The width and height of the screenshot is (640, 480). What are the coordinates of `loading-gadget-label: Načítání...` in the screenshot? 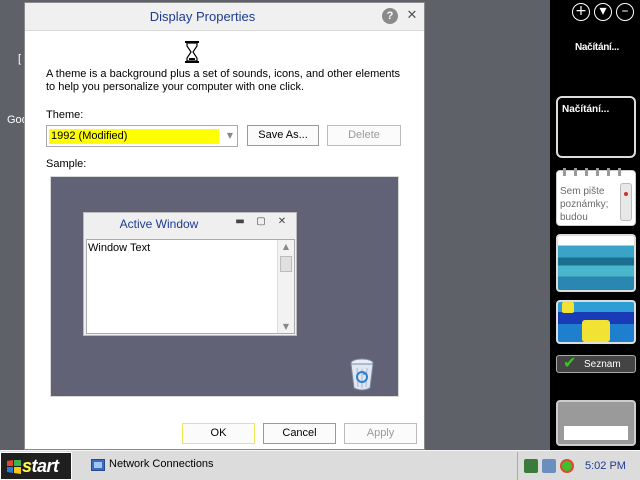 It's located at (586, 109).